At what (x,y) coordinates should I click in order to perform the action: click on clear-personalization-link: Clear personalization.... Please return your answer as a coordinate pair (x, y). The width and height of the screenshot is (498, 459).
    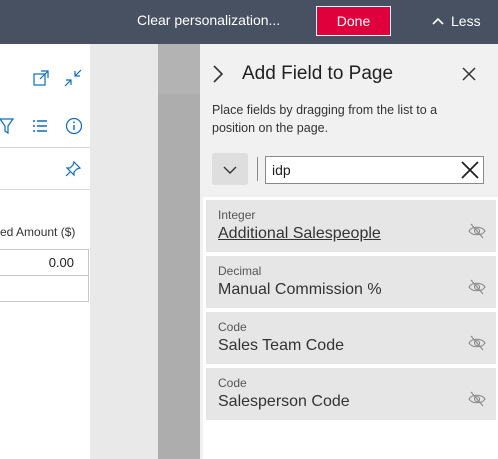
    Looking at the image, I should click on (208, 20).